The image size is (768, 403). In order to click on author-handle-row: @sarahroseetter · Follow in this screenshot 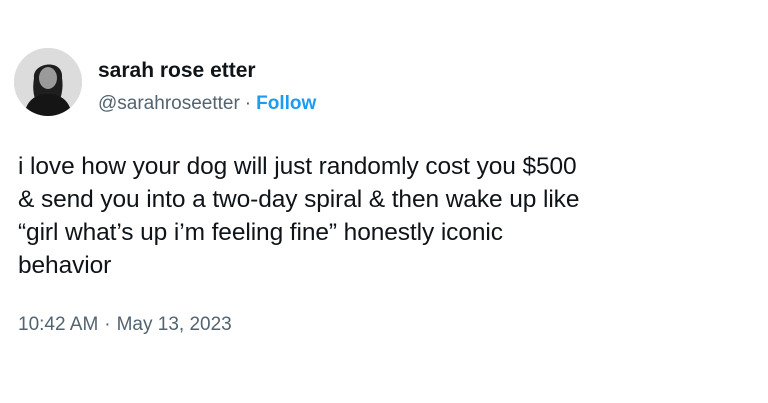, I will do `click(207, 104)`.